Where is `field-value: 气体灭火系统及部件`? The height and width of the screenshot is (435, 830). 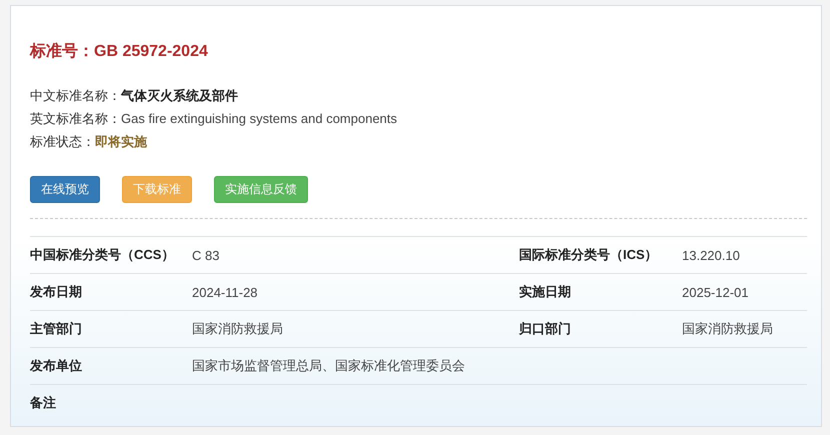 field-value: 气体灭火系统及部件 is located at coordinates (179, 95).